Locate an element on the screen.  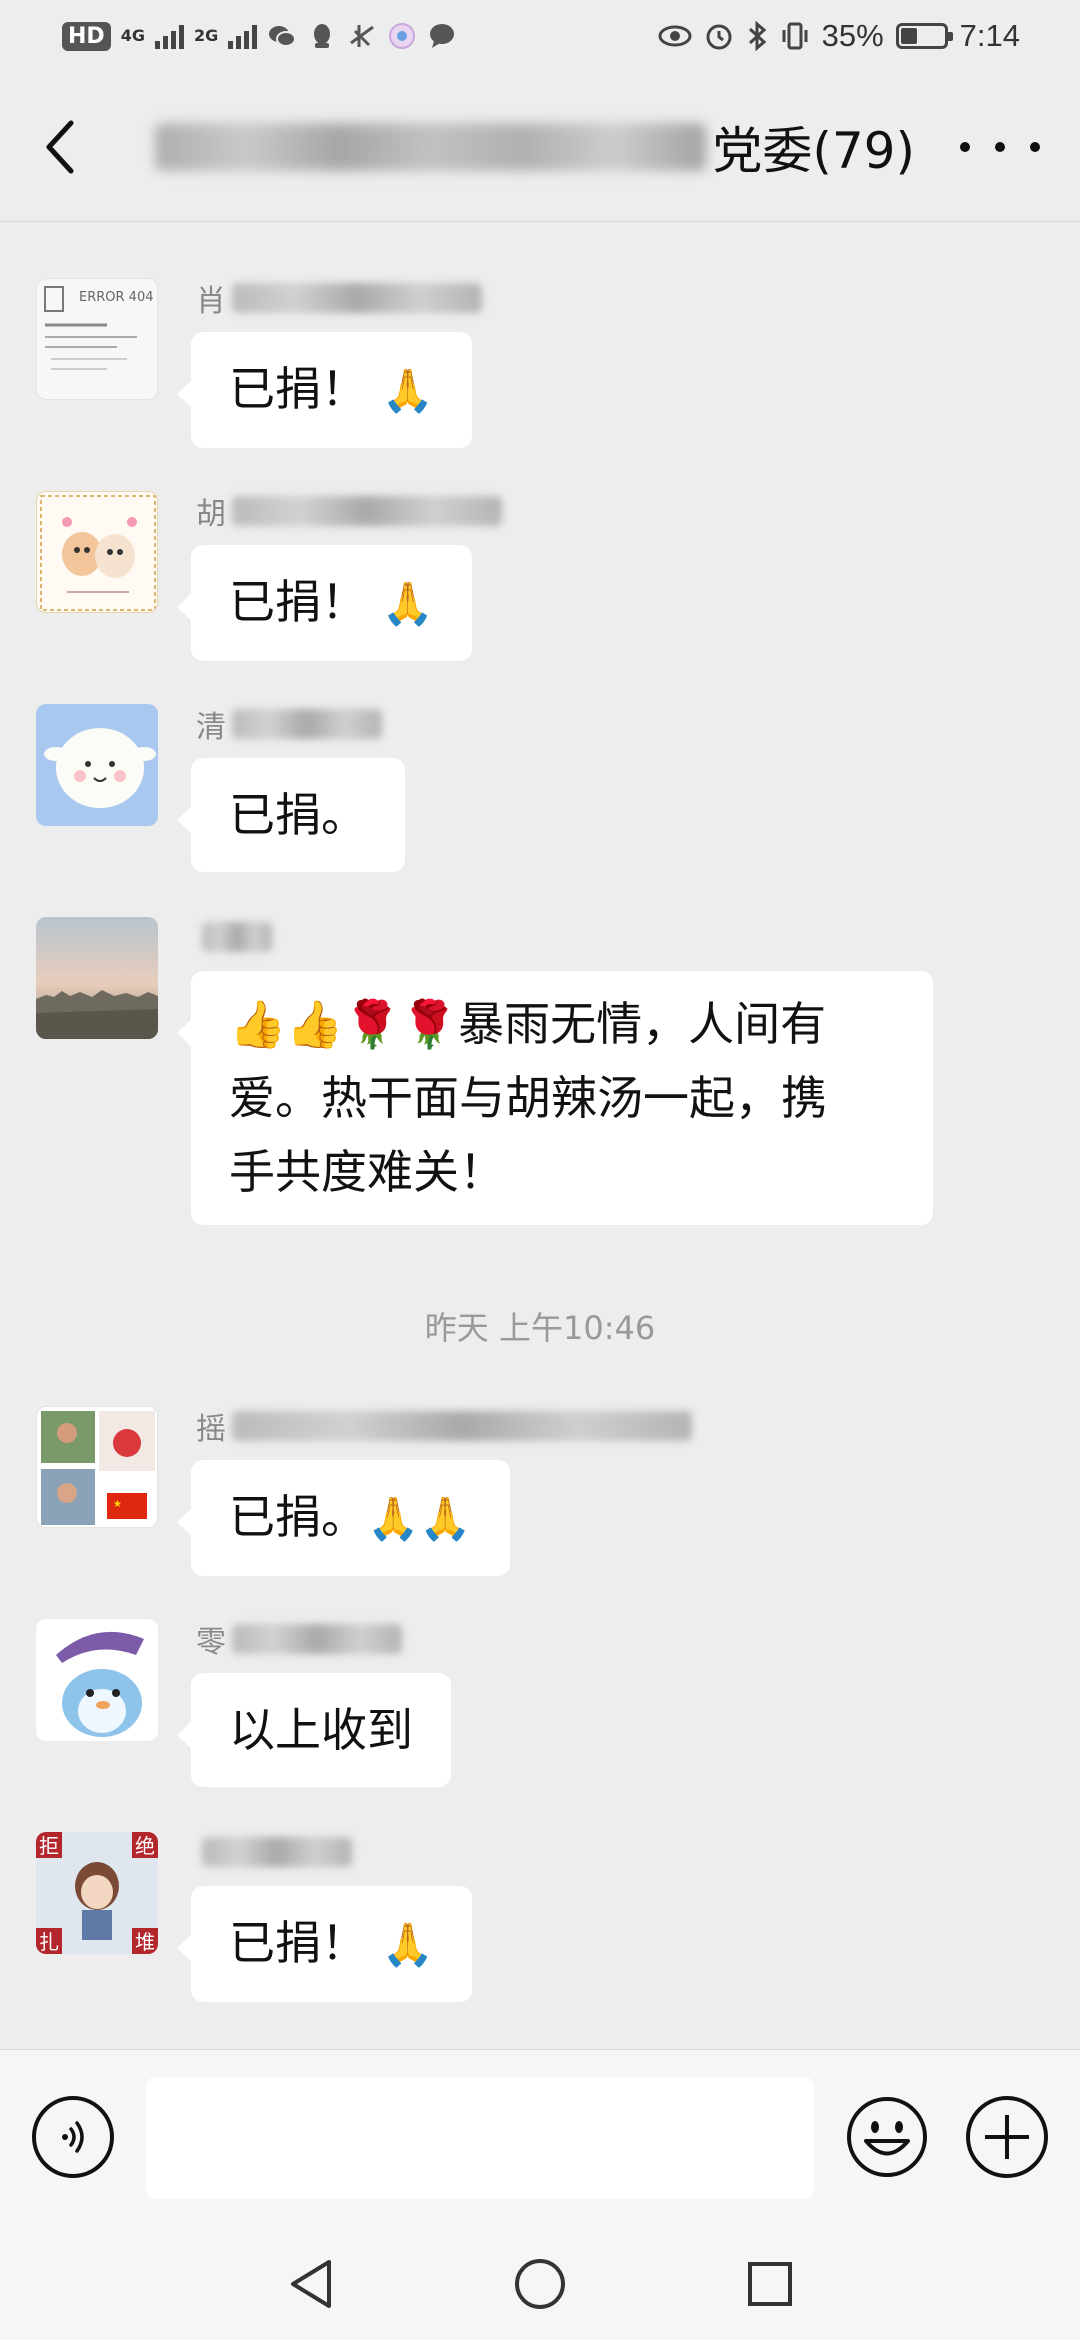
cartoon-penguin-avatar-image is located at coordinates (100, 1684).